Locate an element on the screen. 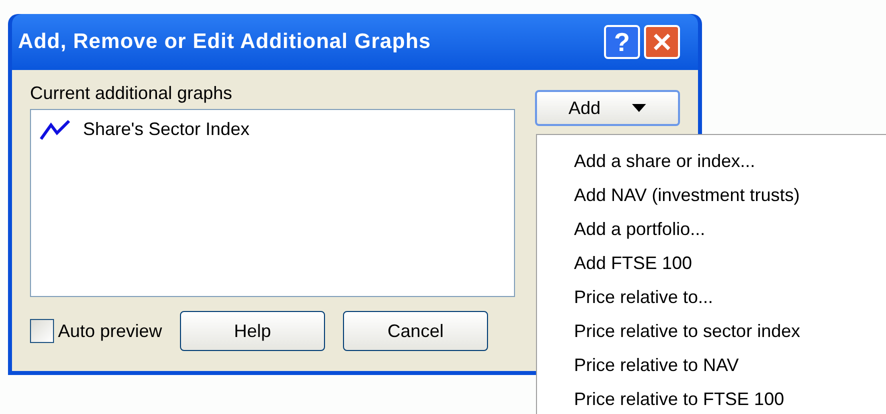 Image resolution: width=886 pixels, height=414 pixels. auto-preview-label: Auto preview is located at coordinates (110, 331).